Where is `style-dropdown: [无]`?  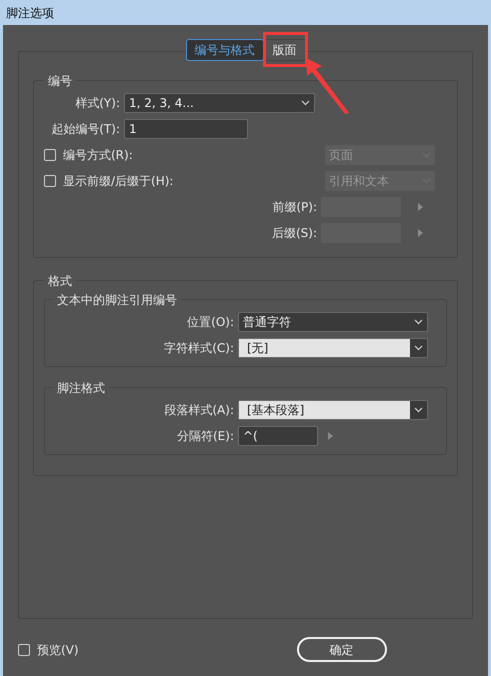 style-dropdown: [无] is located at coordinates (333, 348).